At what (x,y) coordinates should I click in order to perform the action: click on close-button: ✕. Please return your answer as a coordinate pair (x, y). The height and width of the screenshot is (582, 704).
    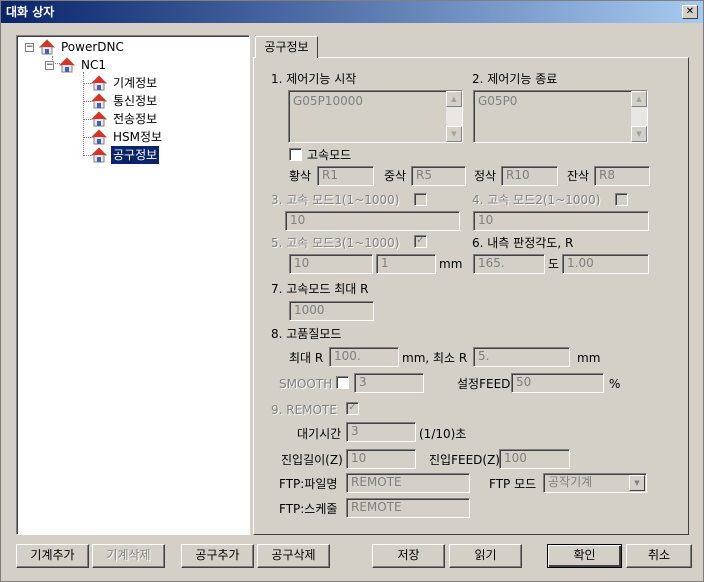
    Looking at the image, I should click on (690, 12).